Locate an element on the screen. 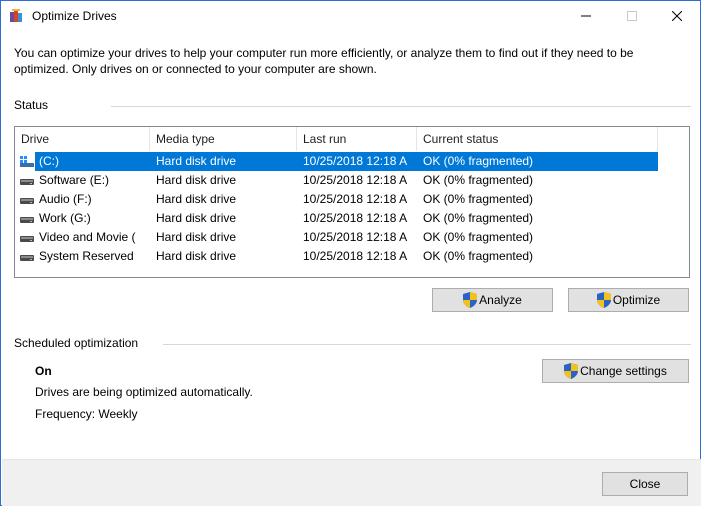 Image resolution: width=701 pixels, height=506 pixels. drives-list-header: Drive Media type Last run Current status is located at coordinates (352, 139).